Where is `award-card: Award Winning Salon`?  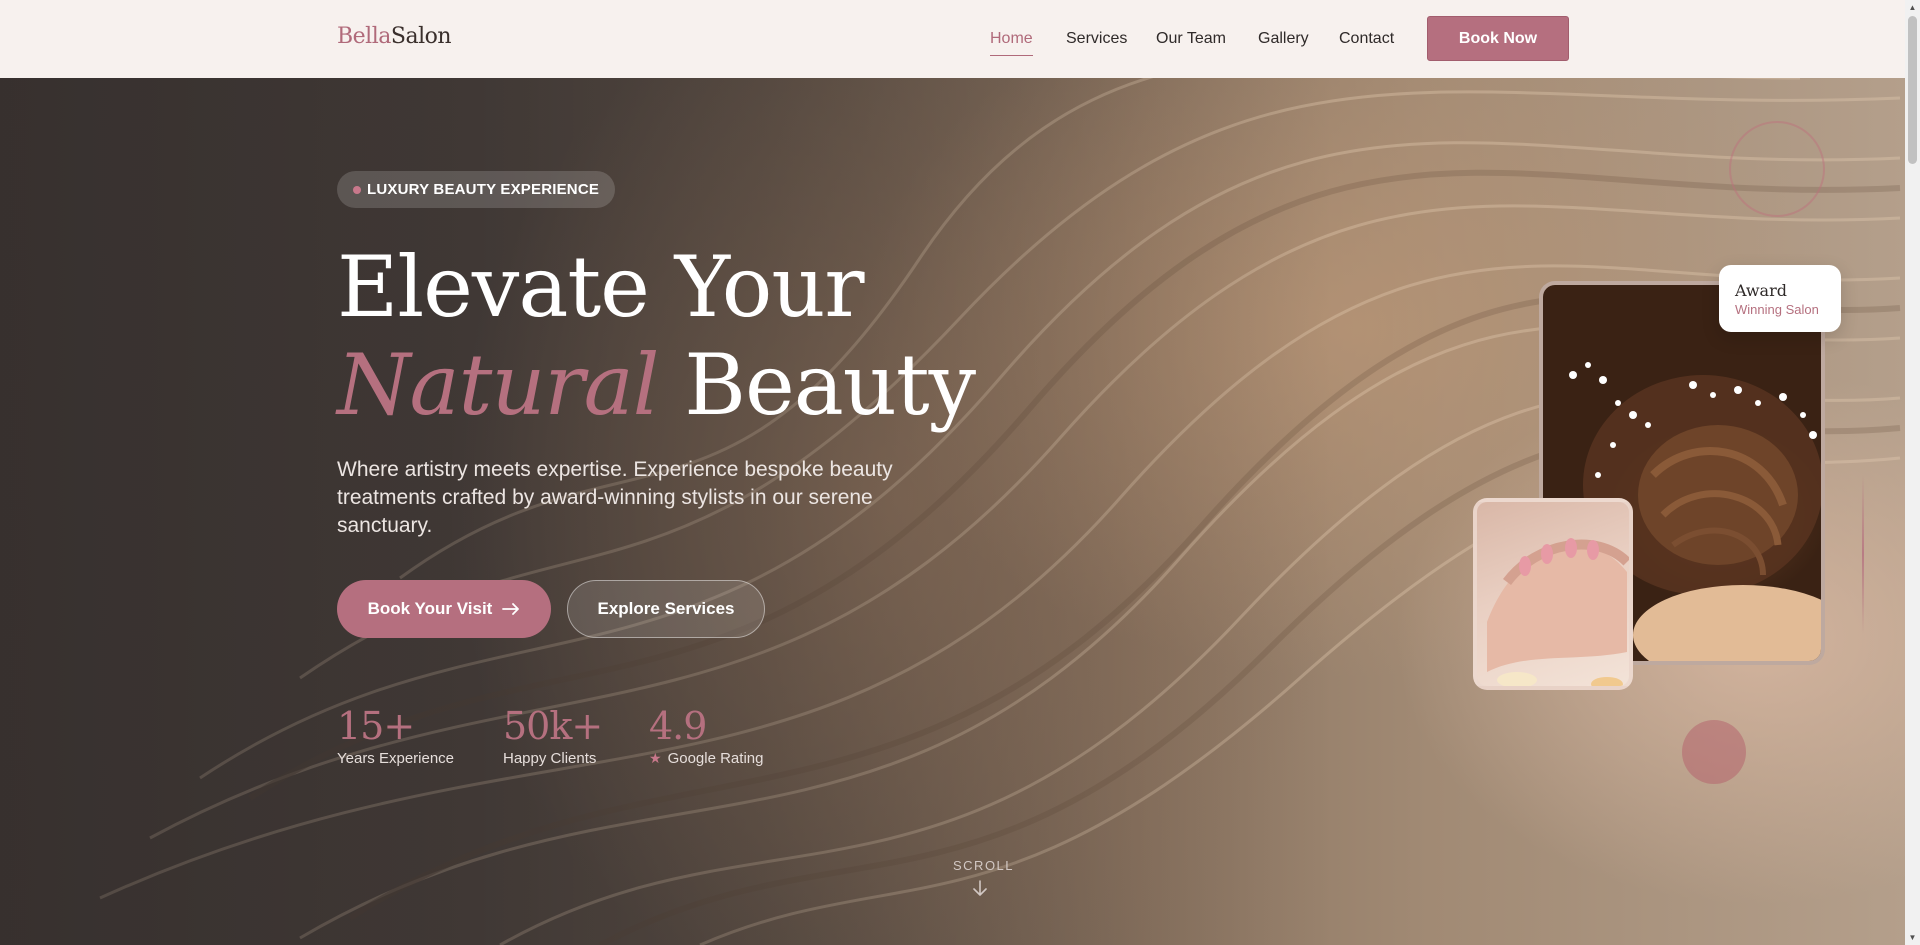
award-card: Award Winning Salon is located at coordinates (1780, 298).